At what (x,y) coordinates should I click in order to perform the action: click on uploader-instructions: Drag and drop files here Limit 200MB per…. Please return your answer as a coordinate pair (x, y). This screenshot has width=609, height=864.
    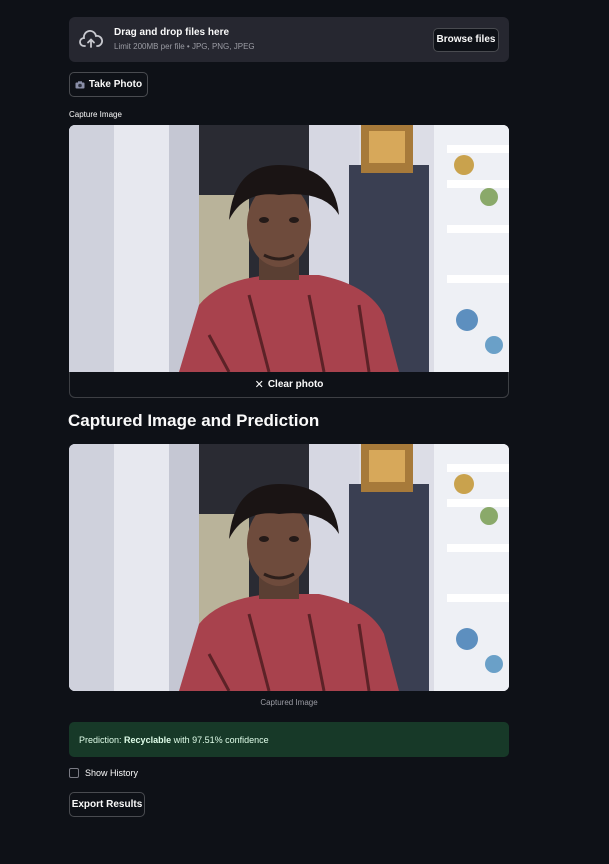
    Looking at the image, I should click on (273, 39).